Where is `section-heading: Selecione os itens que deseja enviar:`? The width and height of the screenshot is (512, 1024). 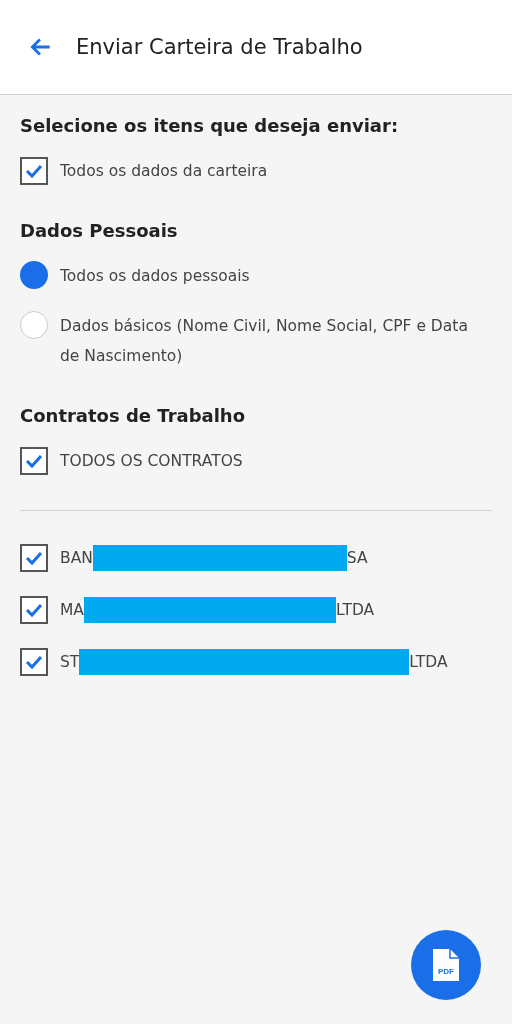
section-heading: Selecione os itens que deseja enviar: is located at coordinates (210, 125).